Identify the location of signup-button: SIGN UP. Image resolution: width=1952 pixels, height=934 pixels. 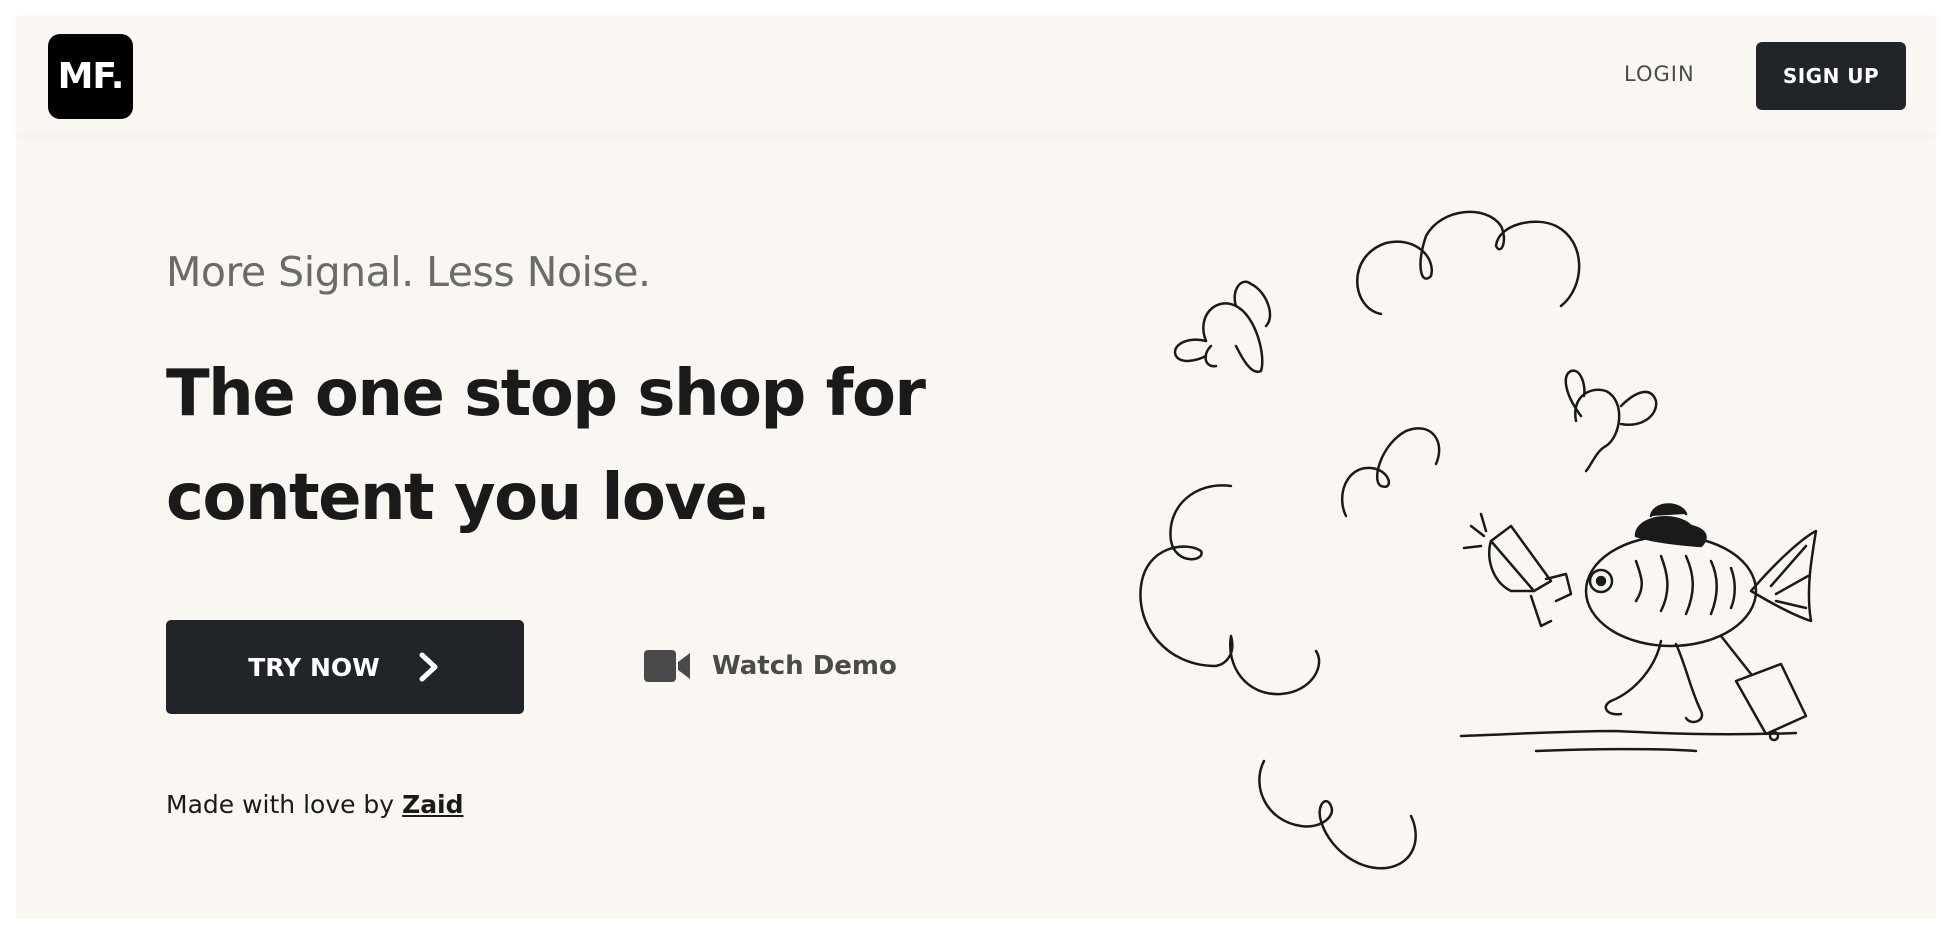
(1831, 76).